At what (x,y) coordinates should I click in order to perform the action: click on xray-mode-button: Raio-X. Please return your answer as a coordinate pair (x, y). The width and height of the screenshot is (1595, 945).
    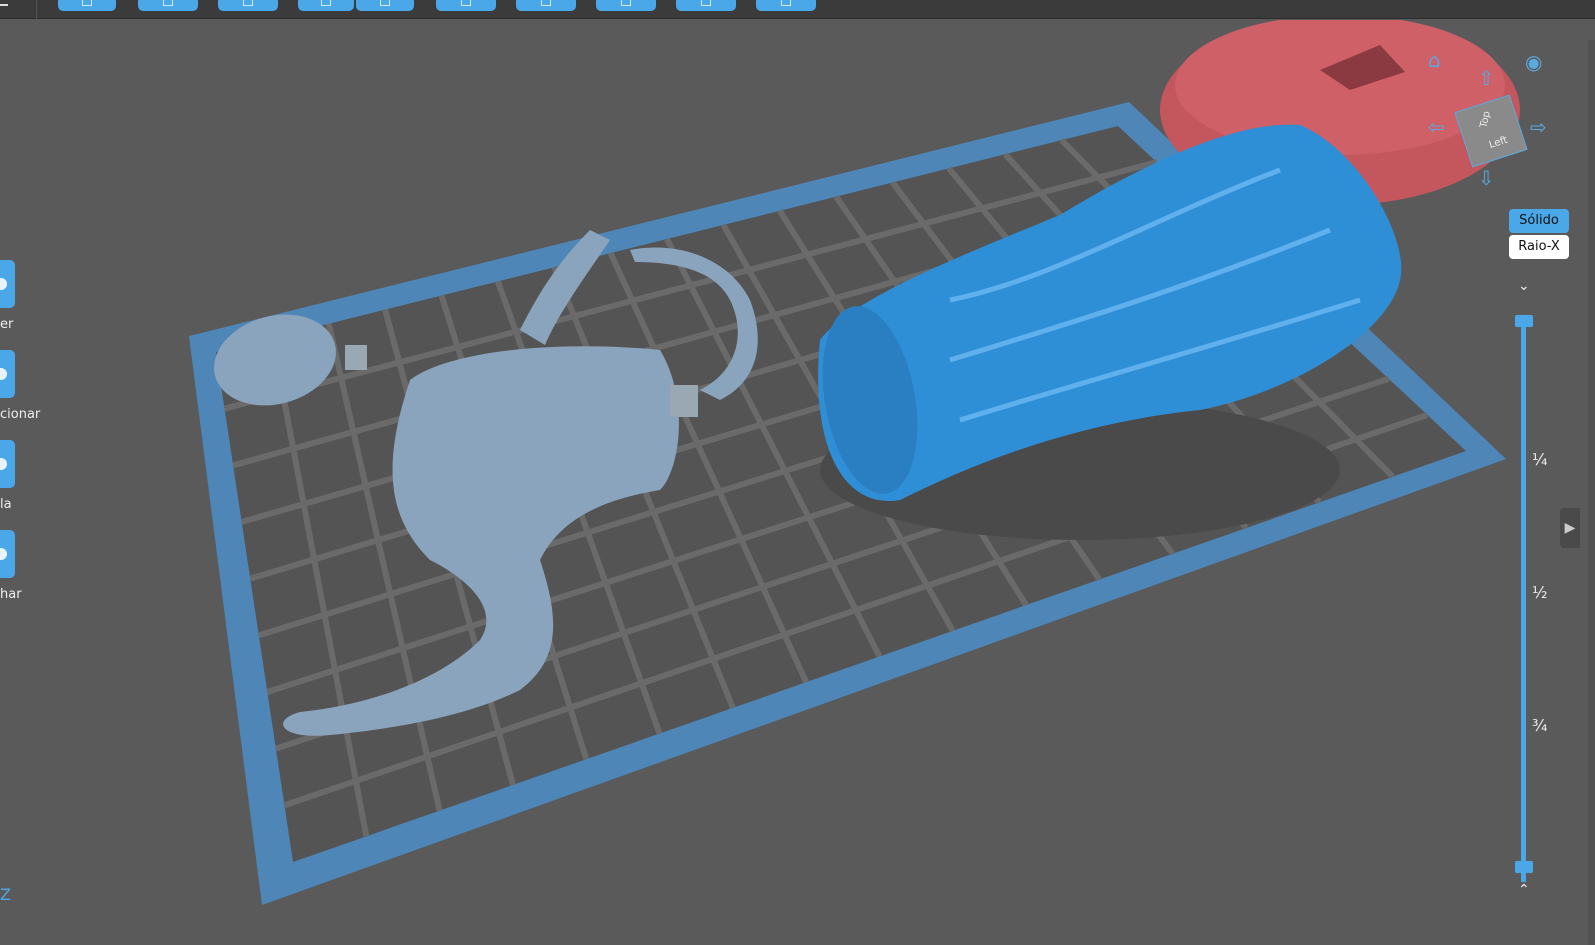
    Looking at the image, I should click on (1539, 247).